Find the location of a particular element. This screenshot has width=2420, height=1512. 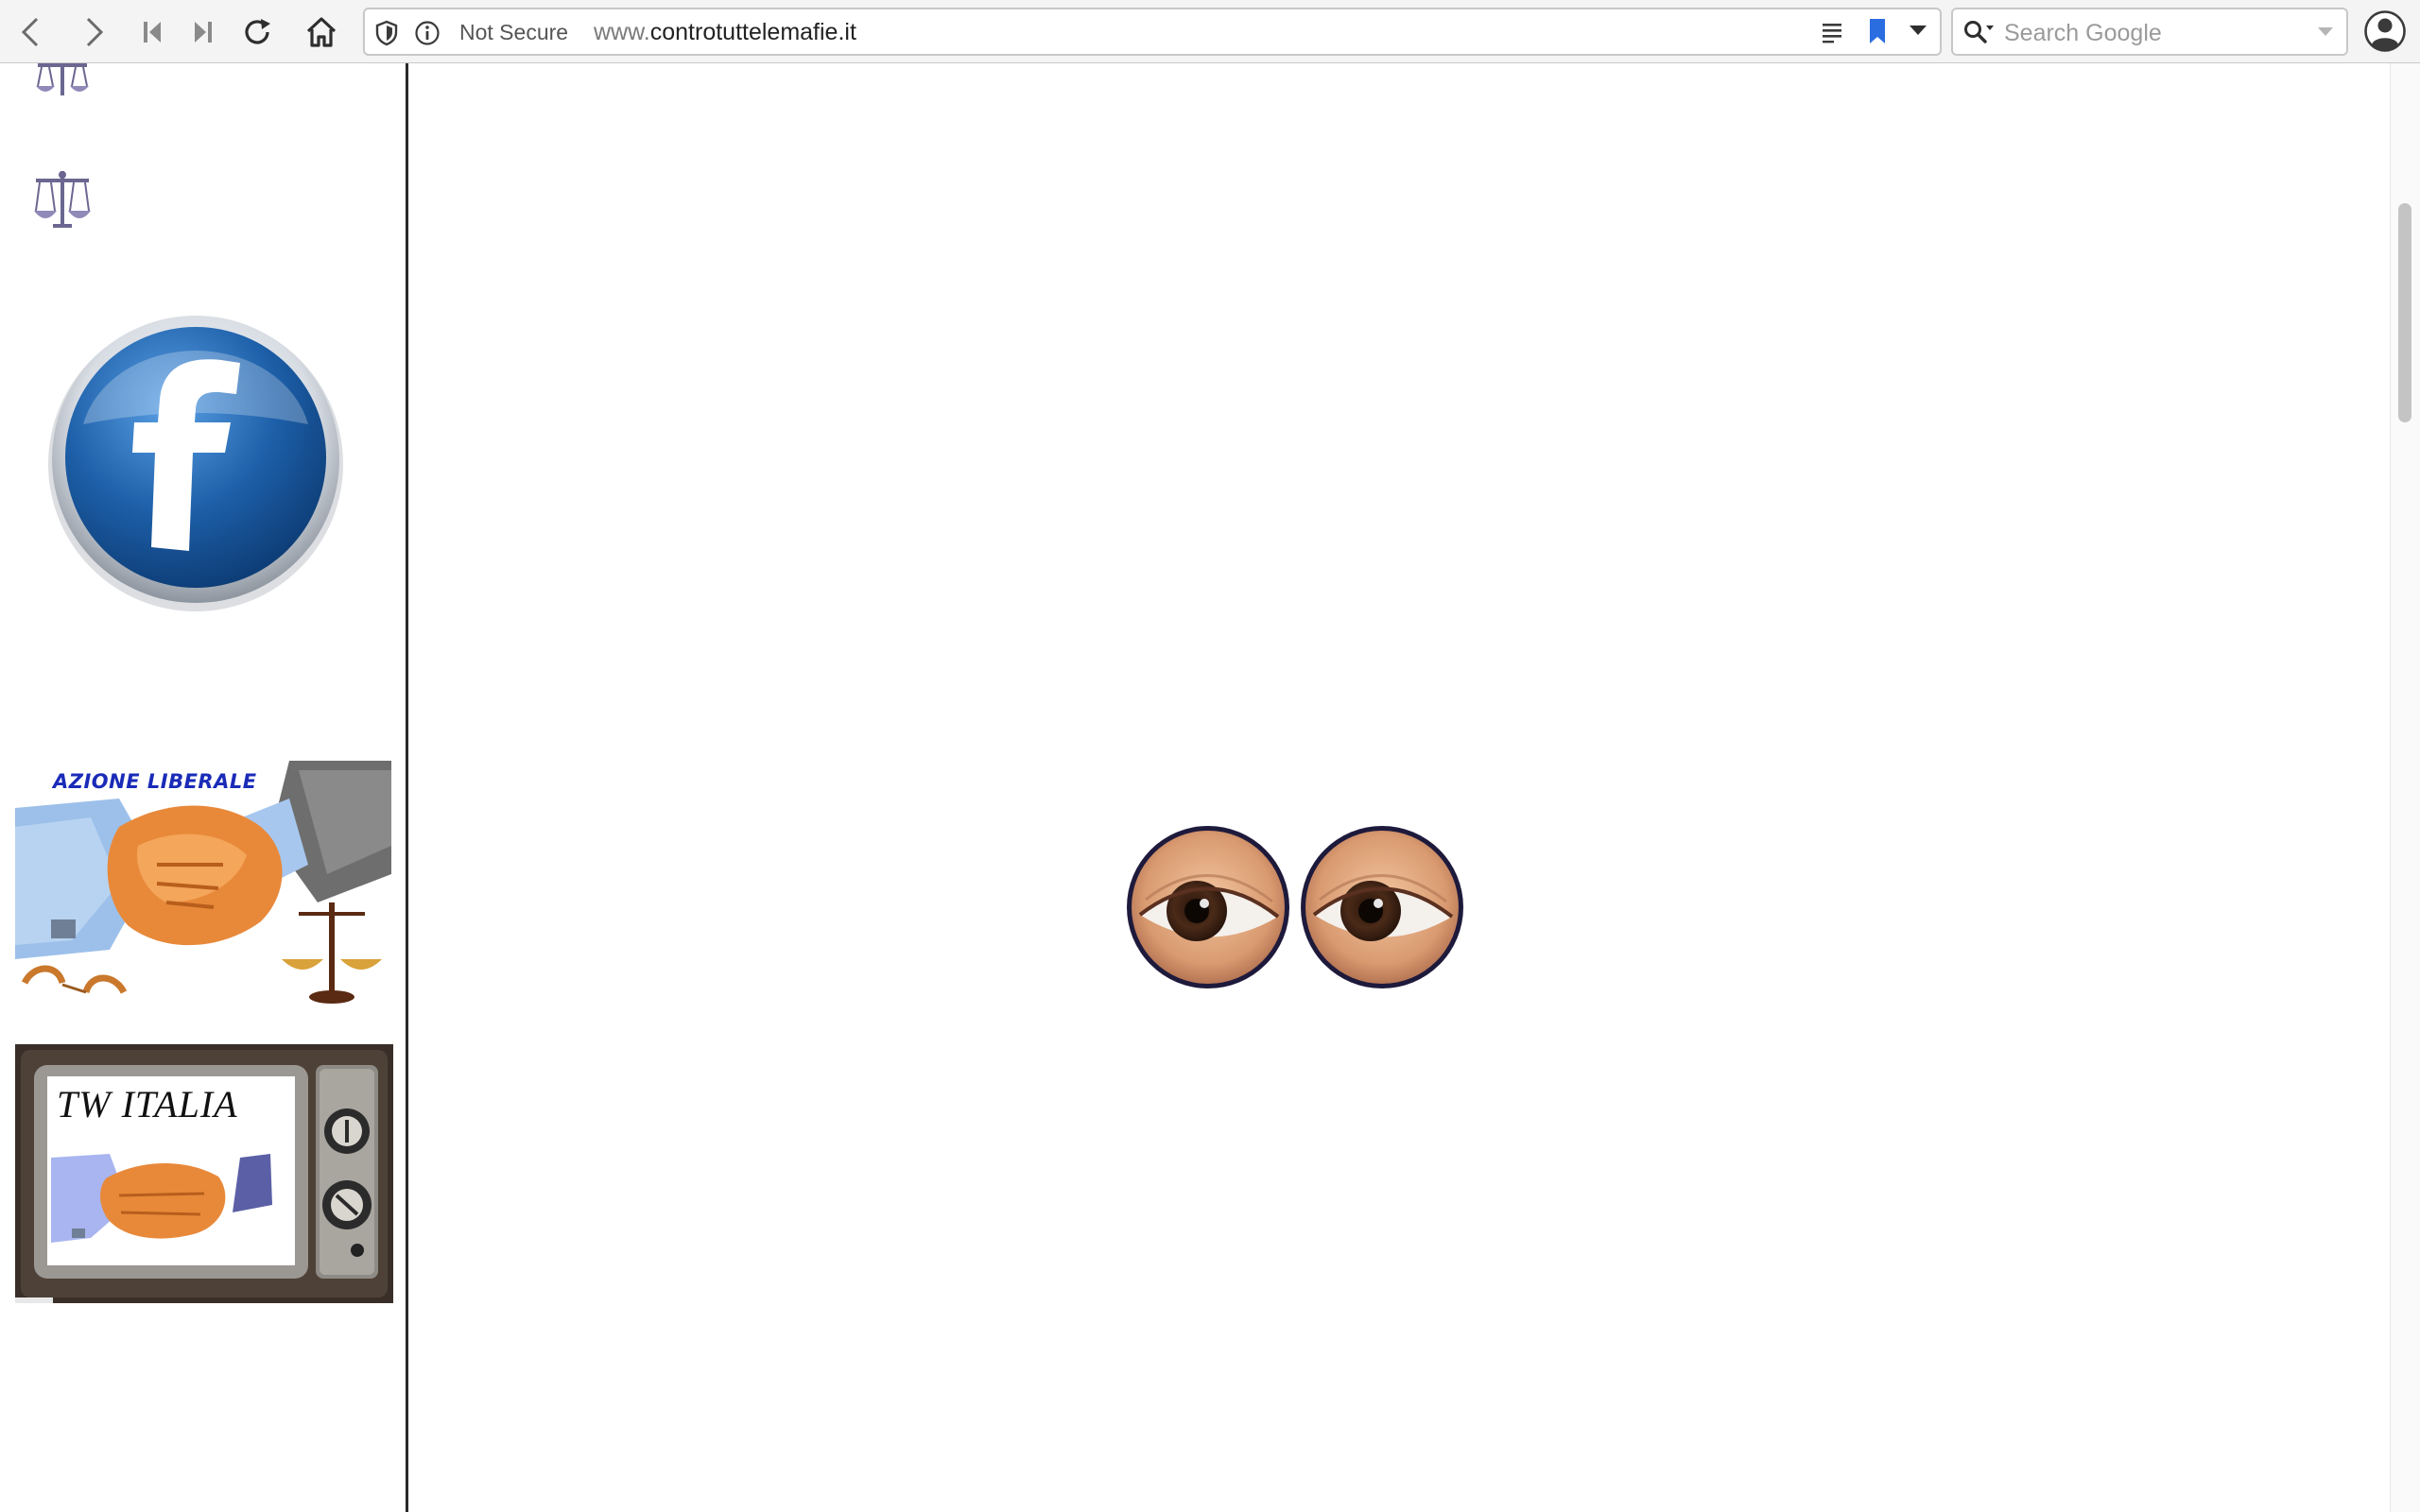

azione-liberale-banner: AZIONE LIBERALE is located at coordinates (203, 884).